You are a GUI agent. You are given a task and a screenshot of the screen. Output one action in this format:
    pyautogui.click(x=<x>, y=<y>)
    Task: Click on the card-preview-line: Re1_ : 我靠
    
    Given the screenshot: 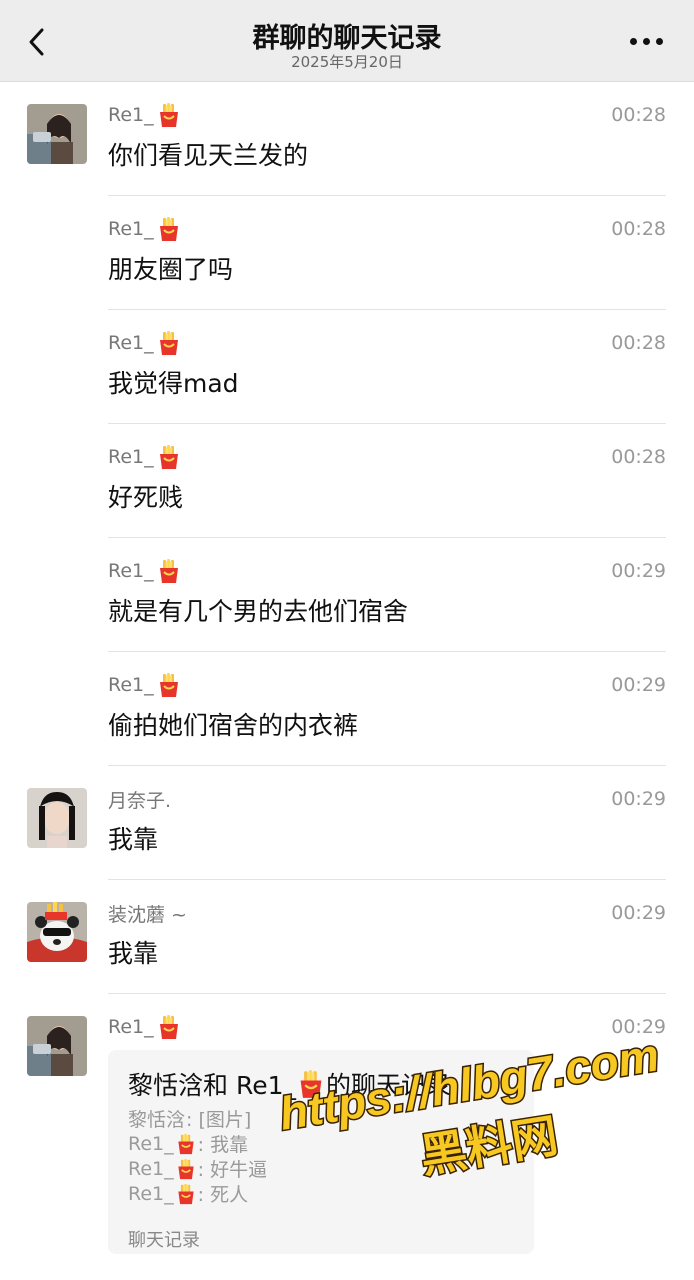 What is the action you would take?
    pyautogui.click(x=188, y=1144)
    